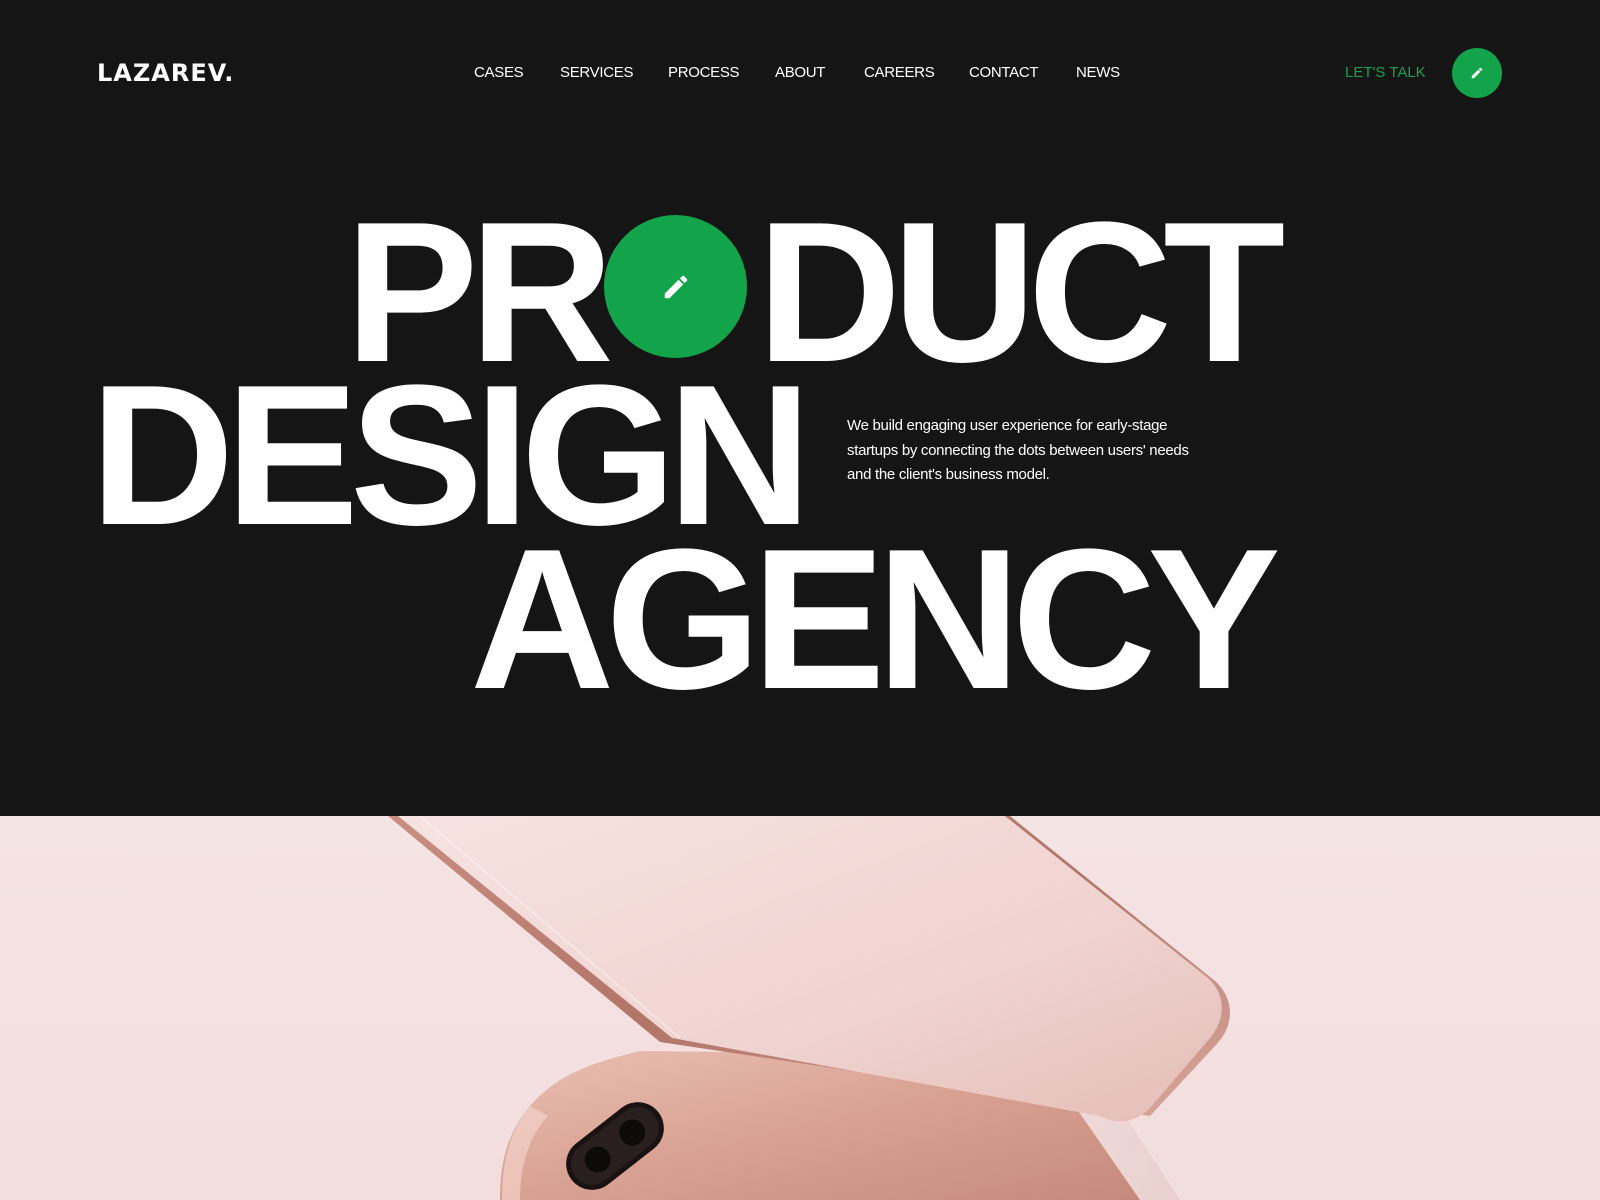  What do you see at coordinates (165, 73) in the screenshot?
I see `brand-logo: LAZAREV.` at bounding box center [165, 73].